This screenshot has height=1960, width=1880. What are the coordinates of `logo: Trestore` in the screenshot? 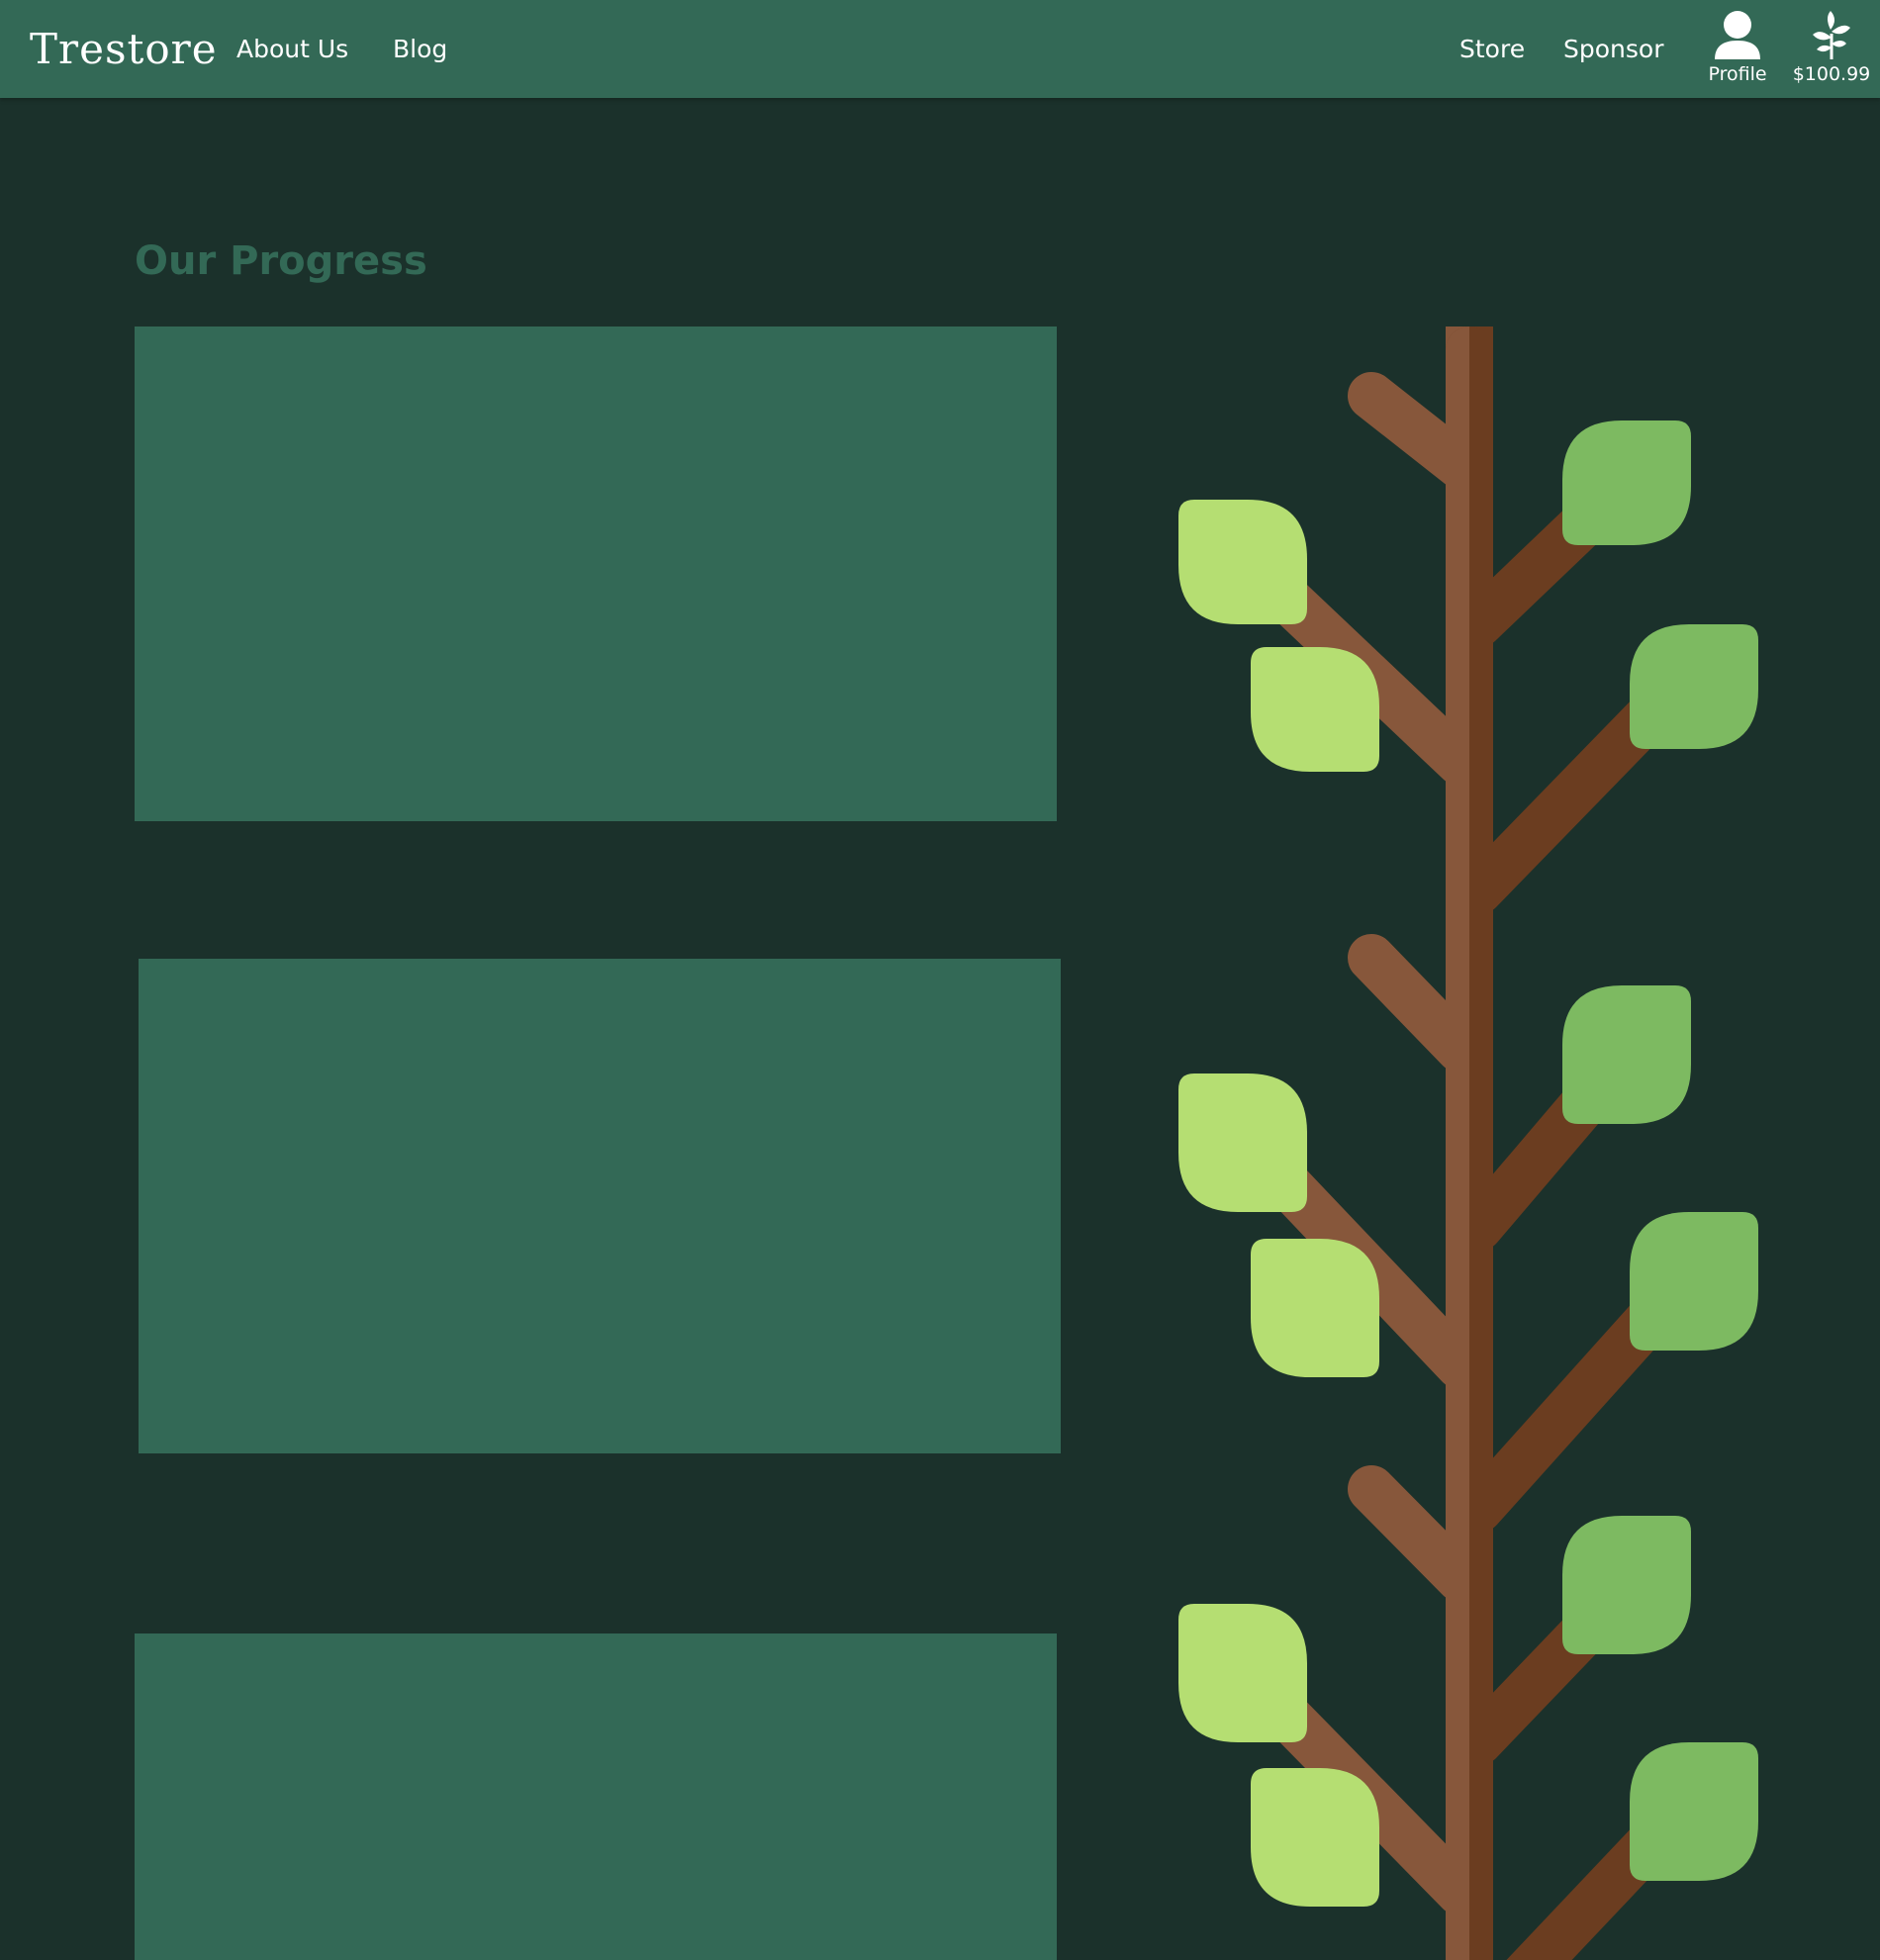 It's located at (124, 49).